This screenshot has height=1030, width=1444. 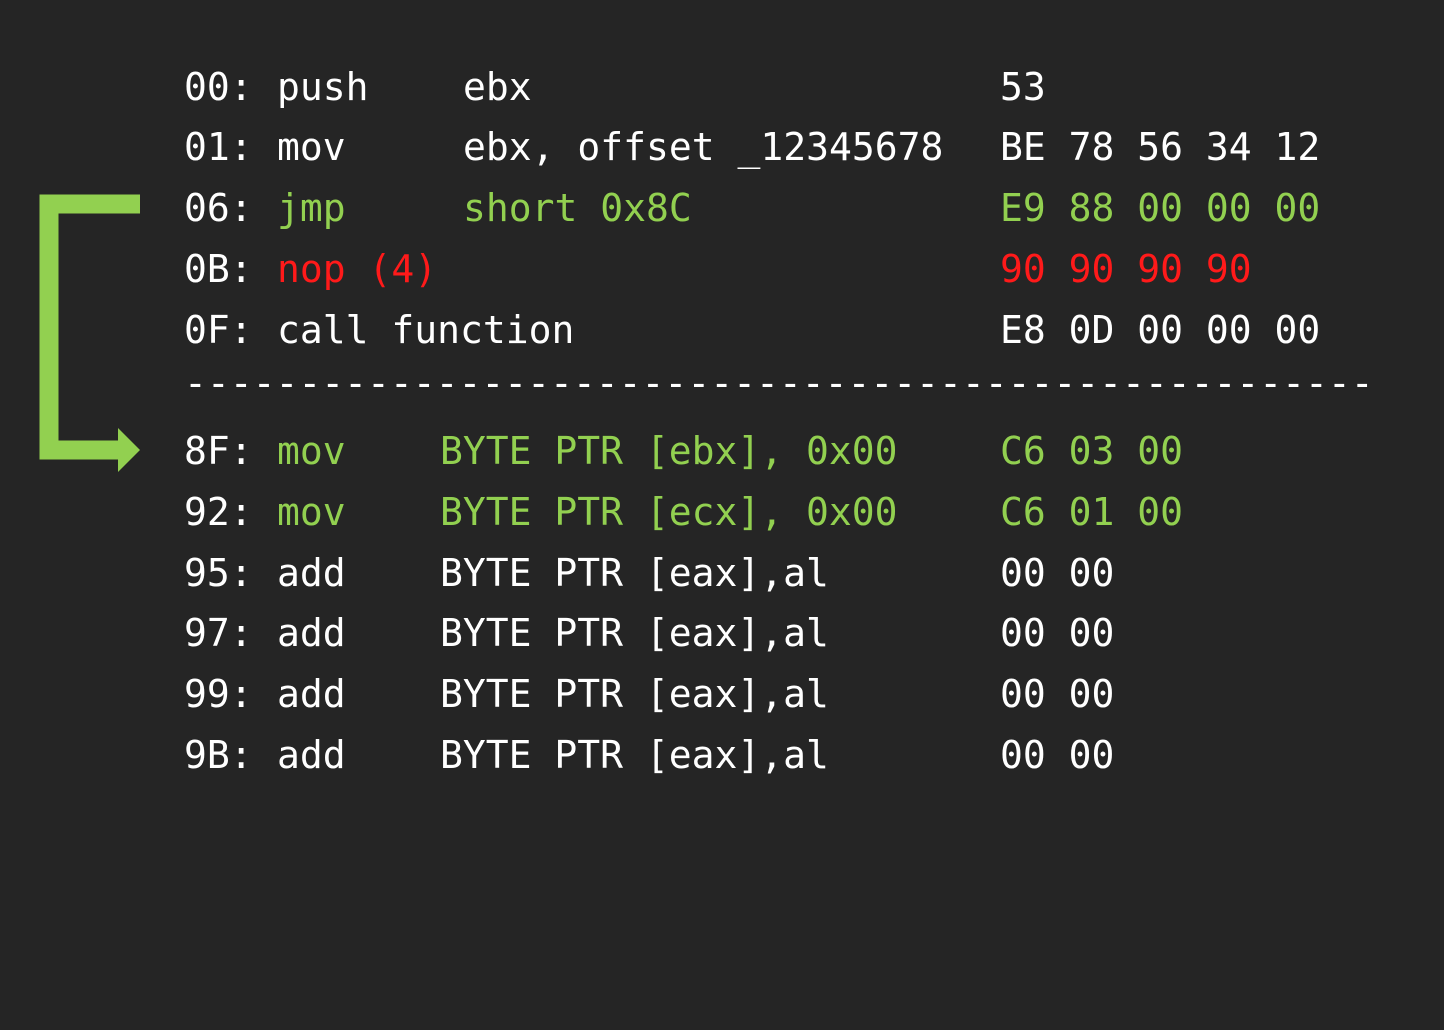 I want to click on instruction-row-0b: 0B: nop (4) 90 90 90 90, so click(x=722, y=269).